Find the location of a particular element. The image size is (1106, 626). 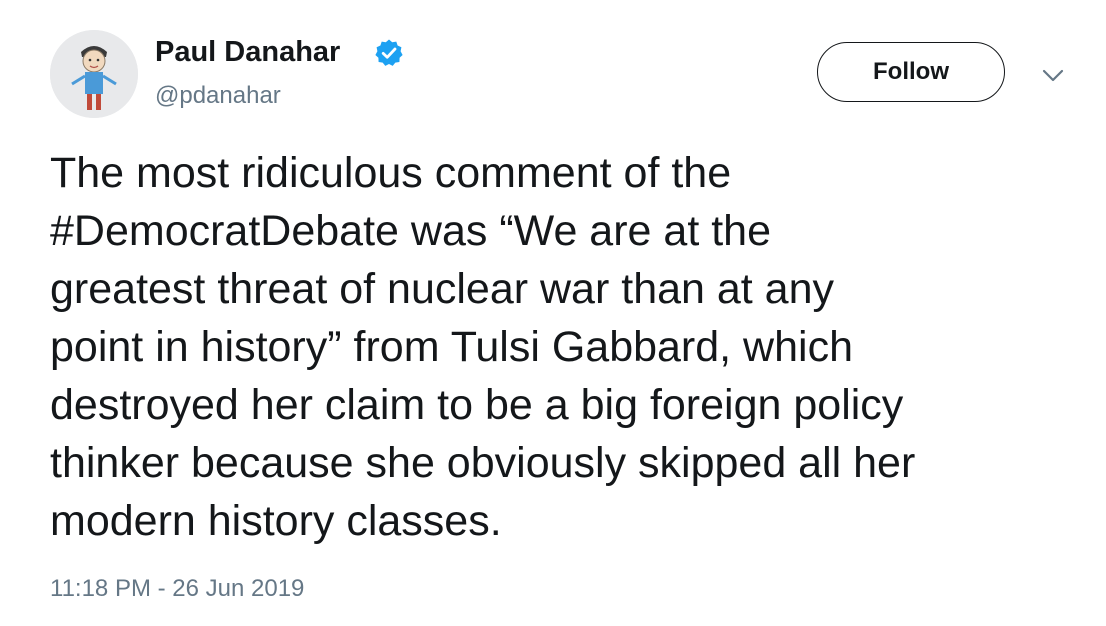

author-display-name: Paul Danahar is located at coordinates (247, 52).